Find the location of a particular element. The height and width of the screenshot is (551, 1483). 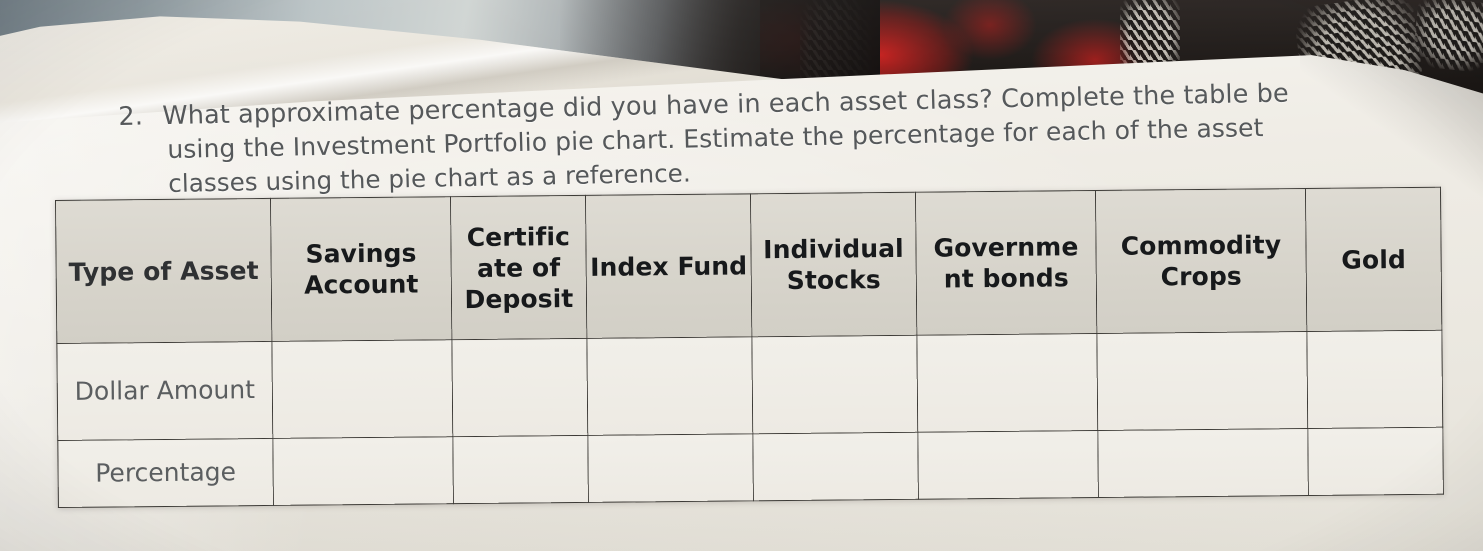

cell-dollar-amount-index-fund is located at coordinates (669, 386).